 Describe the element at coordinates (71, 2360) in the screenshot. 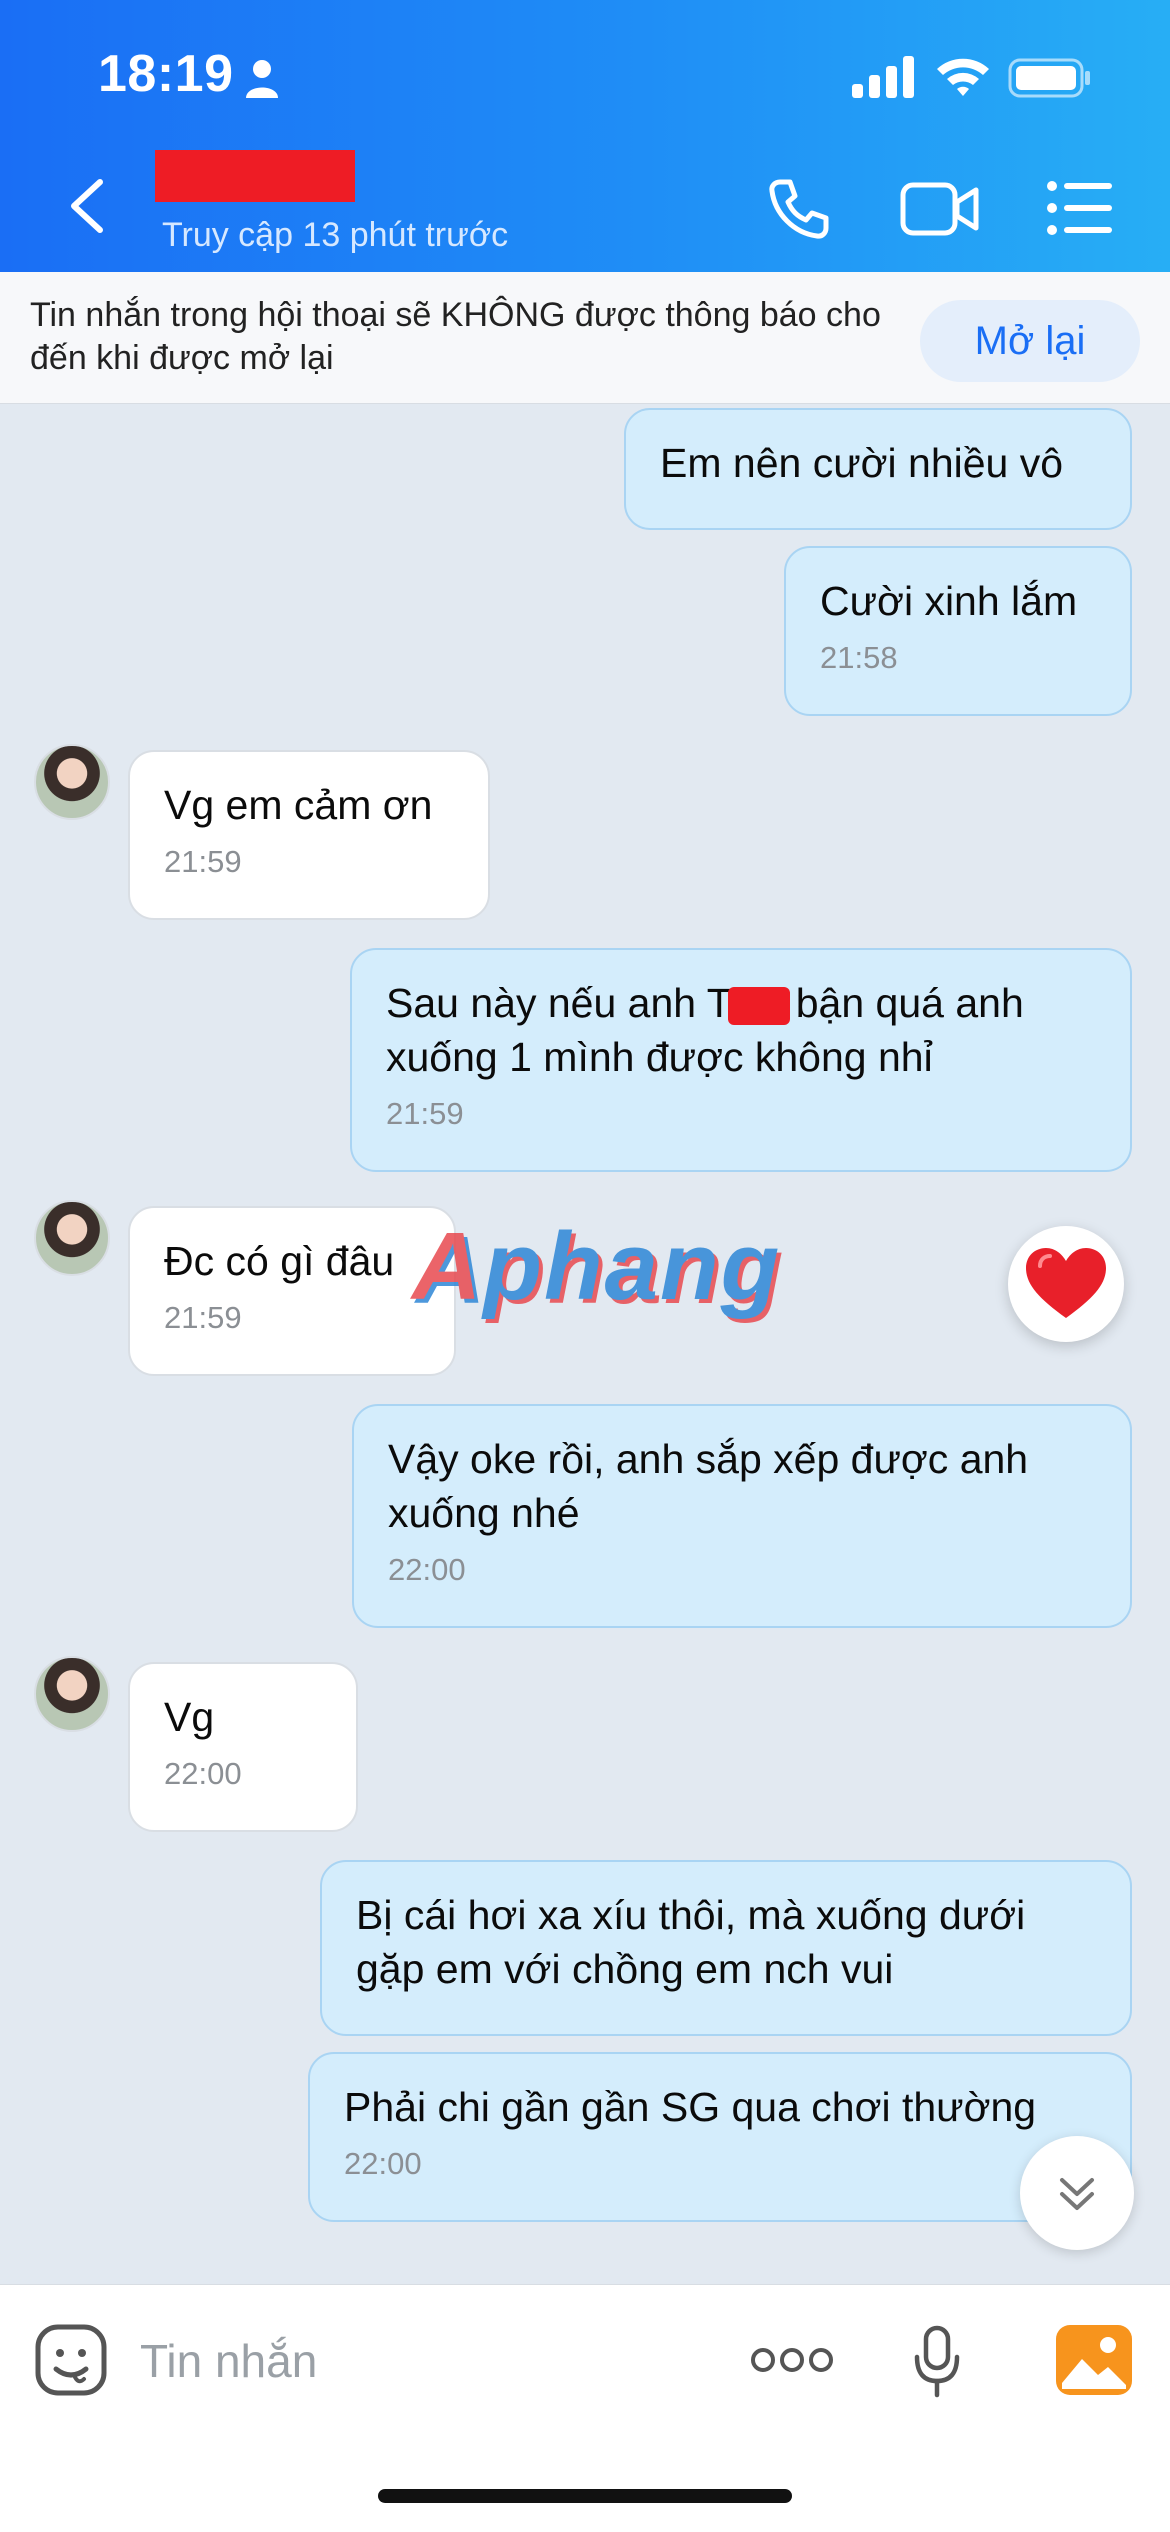

I see `emoji-sticker-icon` at that location.